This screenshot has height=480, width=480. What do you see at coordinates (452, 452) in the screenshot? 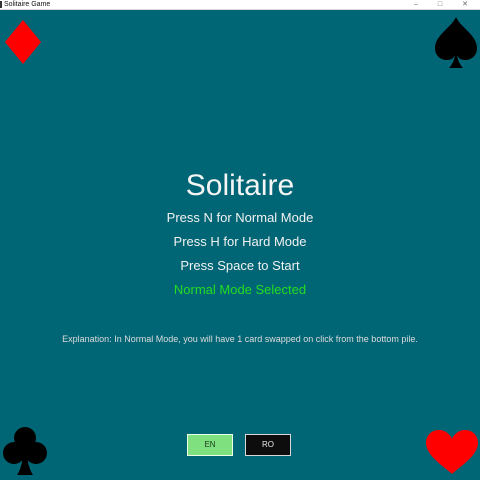
I see `heart-icon` at bounding box center [452, 452].